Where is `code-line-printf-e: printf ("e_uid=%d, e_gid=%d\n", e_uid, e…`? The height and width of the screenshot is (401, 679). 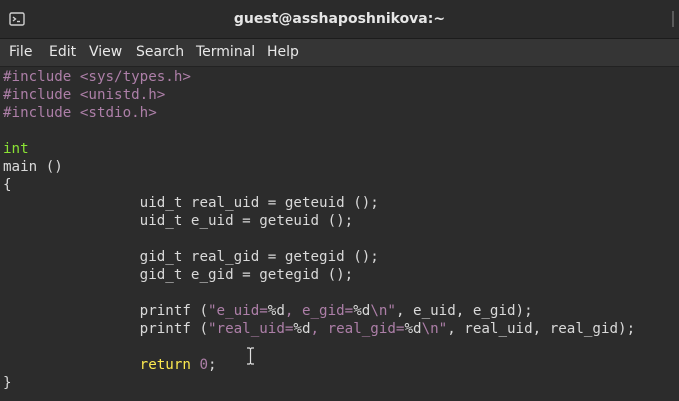
code-line-printf-e: printf ("e_uid=%d, e_gid=%d\n", e_uid, e… is located at coordinates (268, 311).